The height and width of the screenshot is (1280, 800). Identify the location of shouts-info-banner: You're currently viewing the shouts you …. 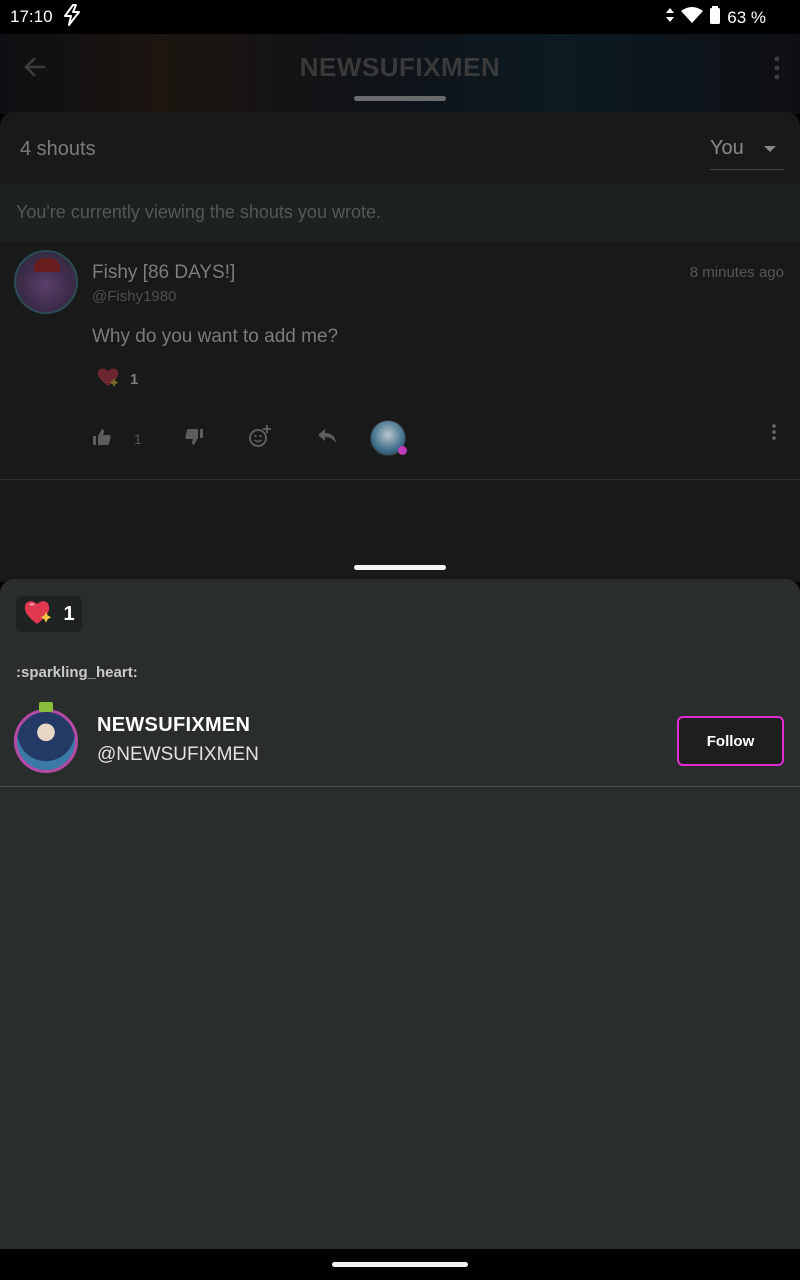
(400, 213).